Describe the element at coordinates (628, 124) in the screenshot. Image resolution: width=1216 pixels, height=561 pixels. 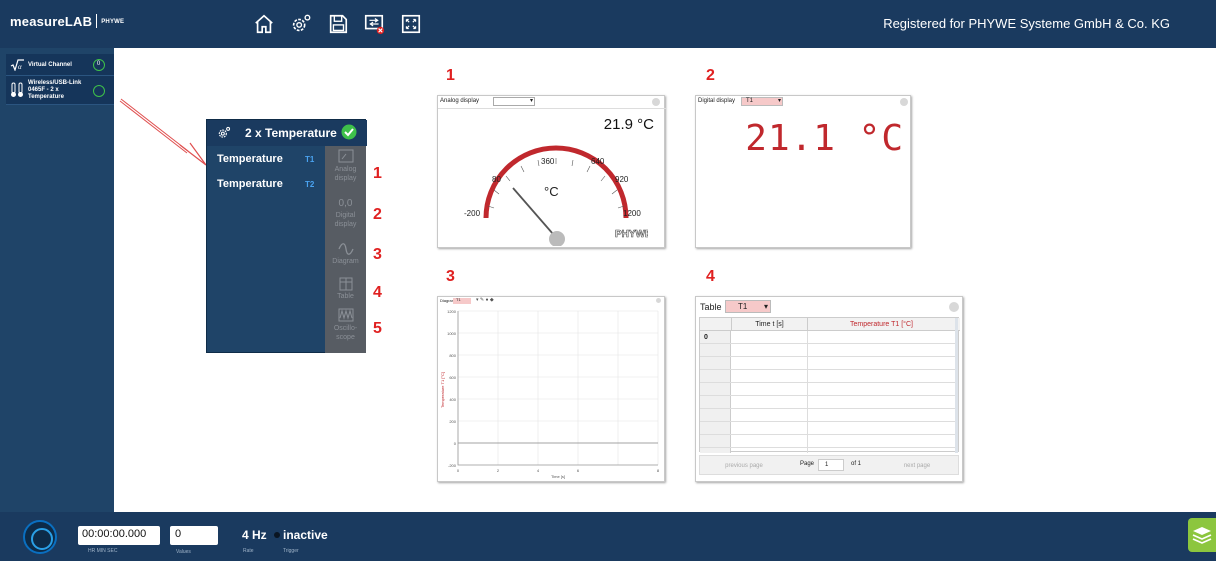
I see `analog-value: 21.9 °C` at that location.